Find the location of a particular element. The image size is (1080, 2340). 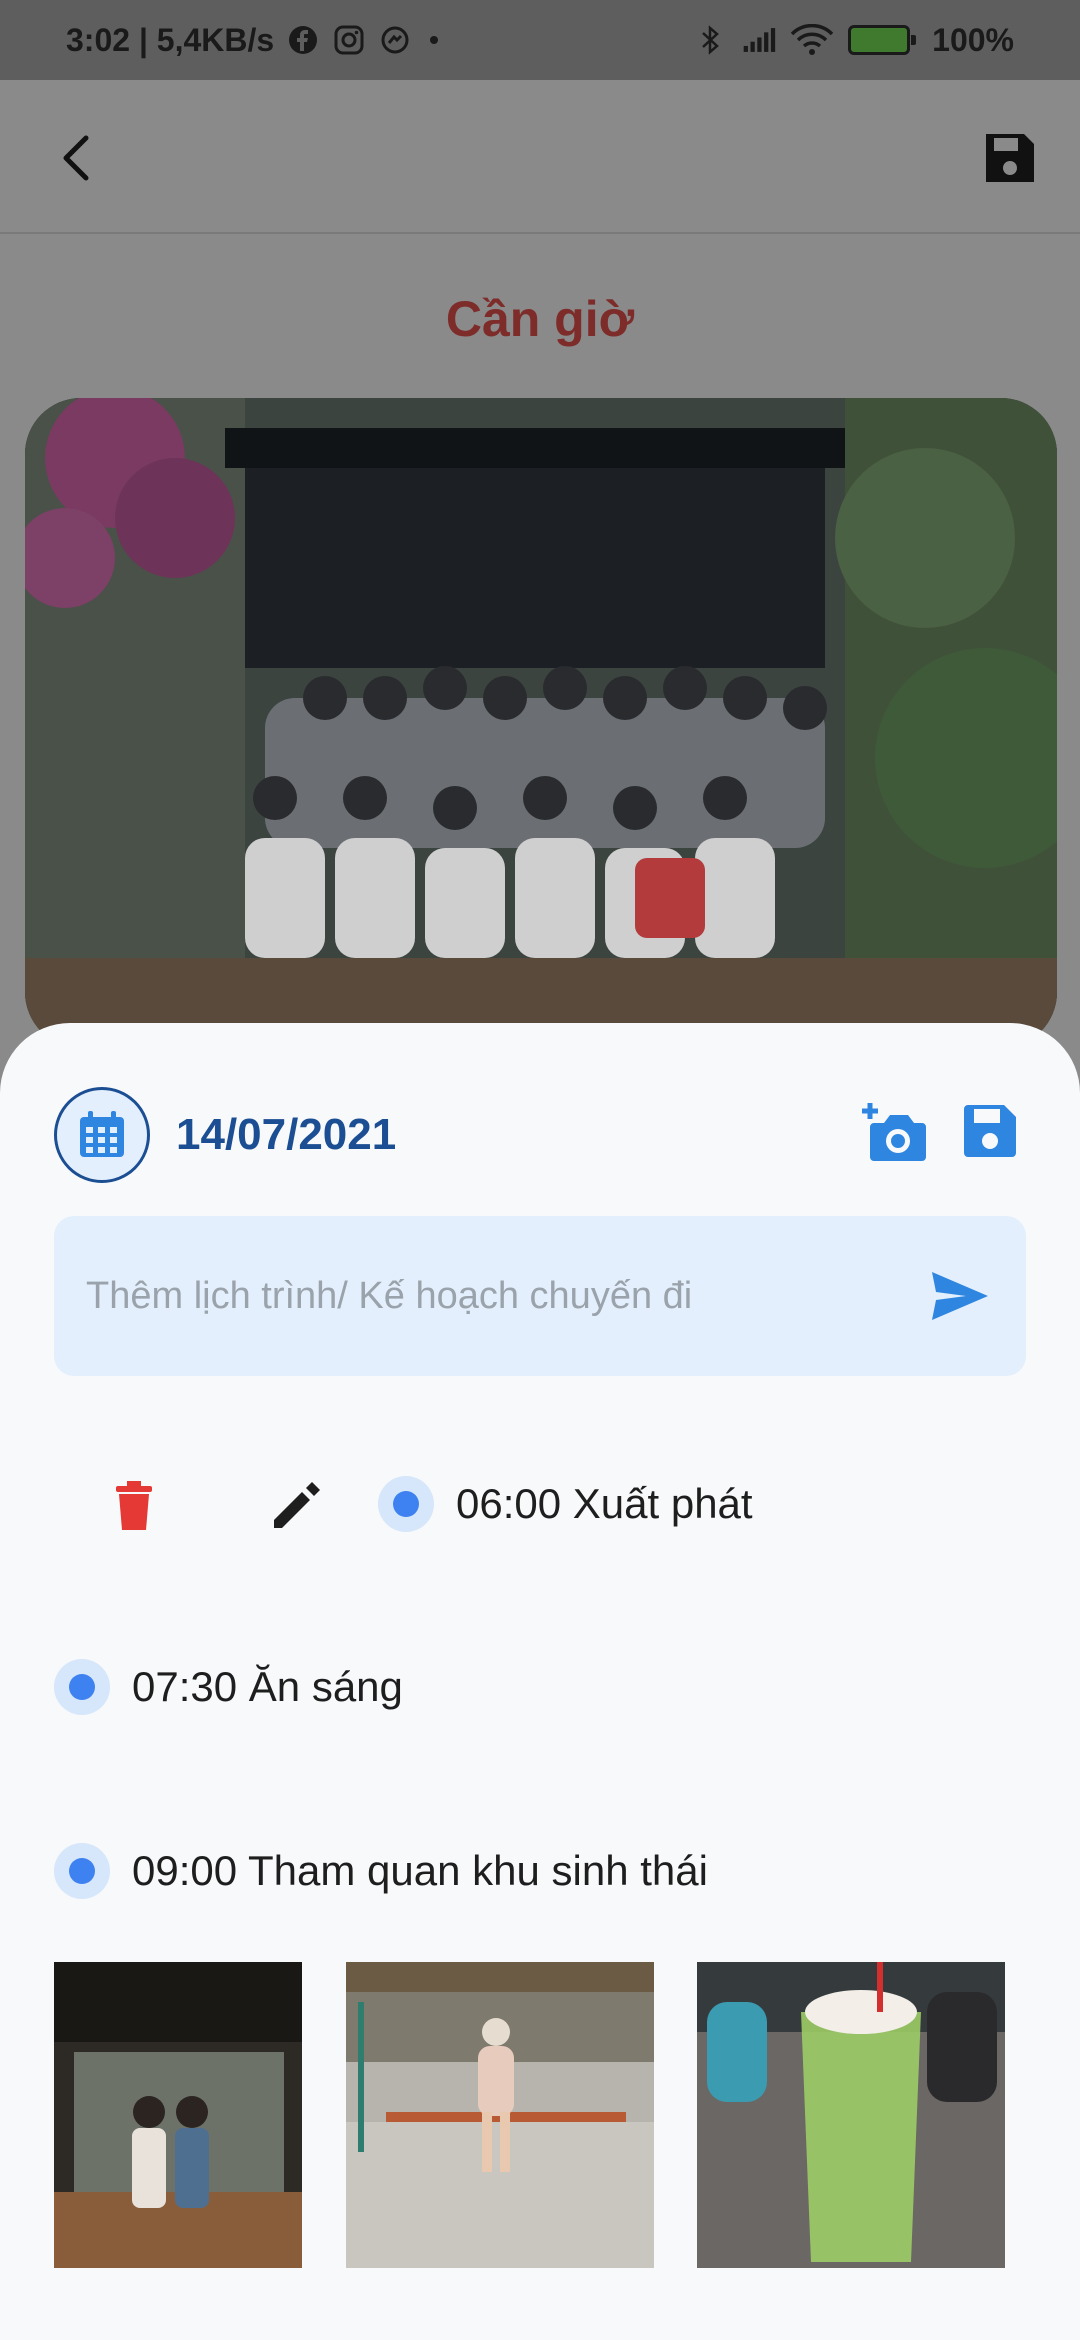

instagram-icon is located at coordinates (349, 40).